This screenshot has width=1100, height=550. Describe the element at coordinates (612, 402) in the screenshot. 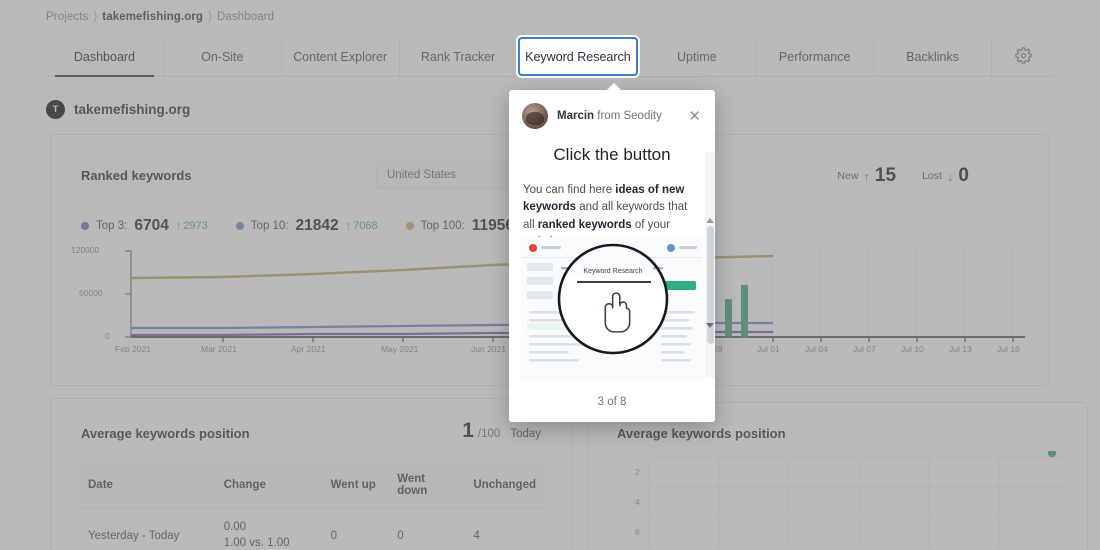

I see `tooltip-progress: 3 of 8` at that location.